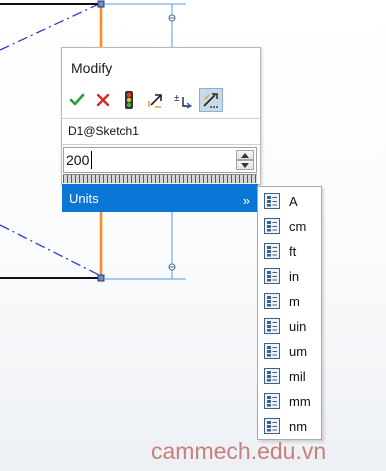 Image resolution: width=386 pixels, height=471 pixels. What do you see at coordinates (294, 301) in the screenshot?
I see `unit-label: m` at bounding box center [294, 301].